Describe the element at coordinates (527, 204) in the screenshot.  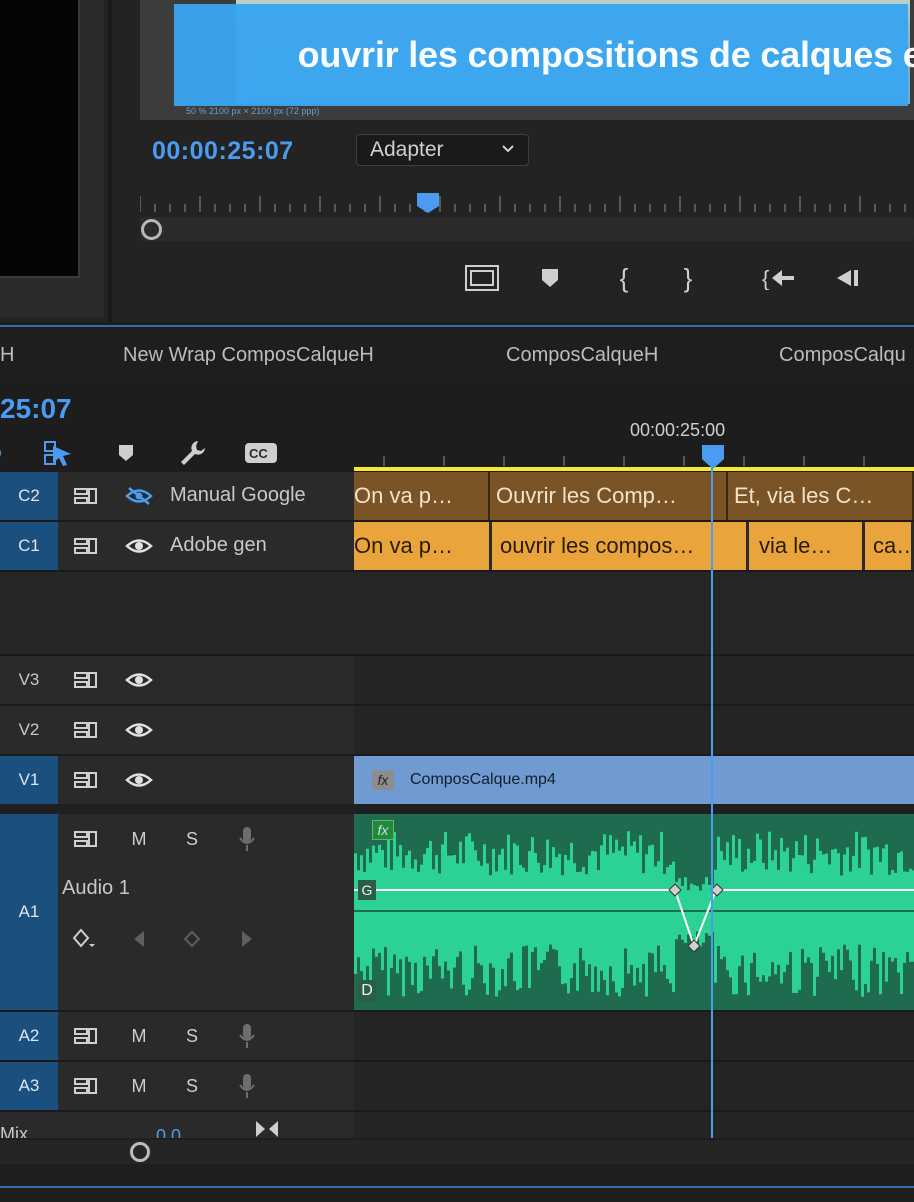
I see `monitor-time-ruler` at that location.